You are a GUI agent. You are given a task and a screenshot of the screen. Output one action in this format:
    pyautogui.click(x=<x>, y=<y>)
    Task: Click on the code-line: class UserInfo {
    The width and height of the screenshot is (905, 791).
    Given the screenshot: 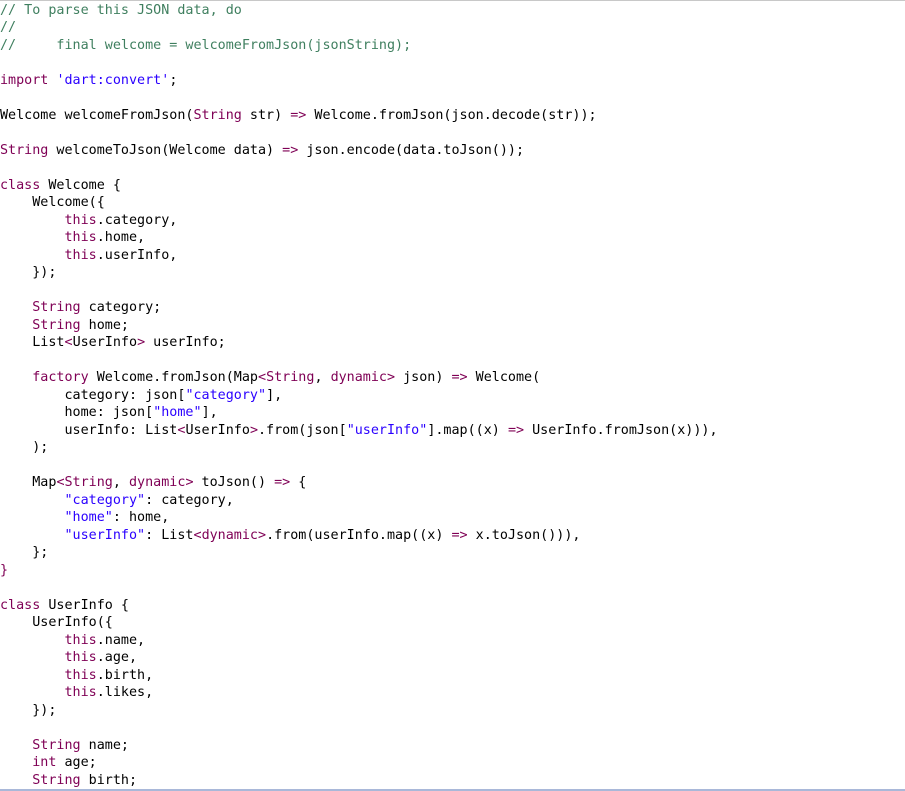 What is the action you would take?
    pyautogui.click(x=64, y=606)
    